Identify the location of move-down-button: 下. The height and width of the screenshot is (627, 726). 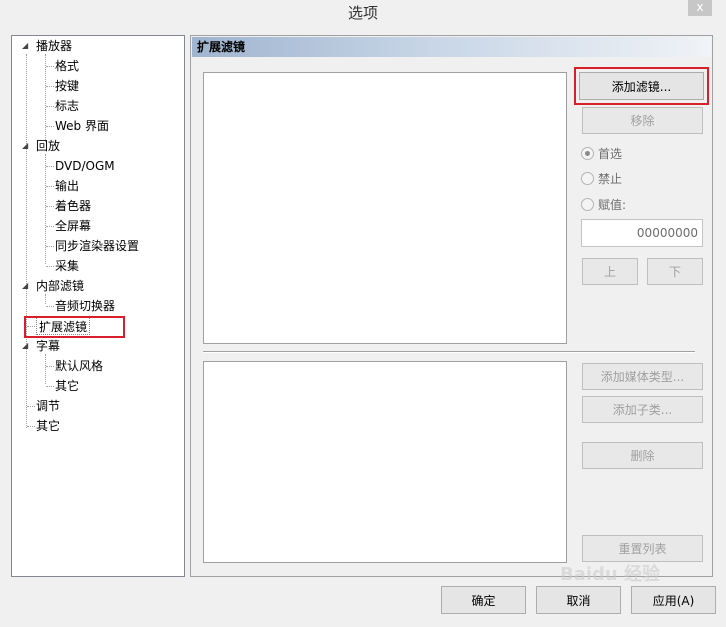
(675, 271).